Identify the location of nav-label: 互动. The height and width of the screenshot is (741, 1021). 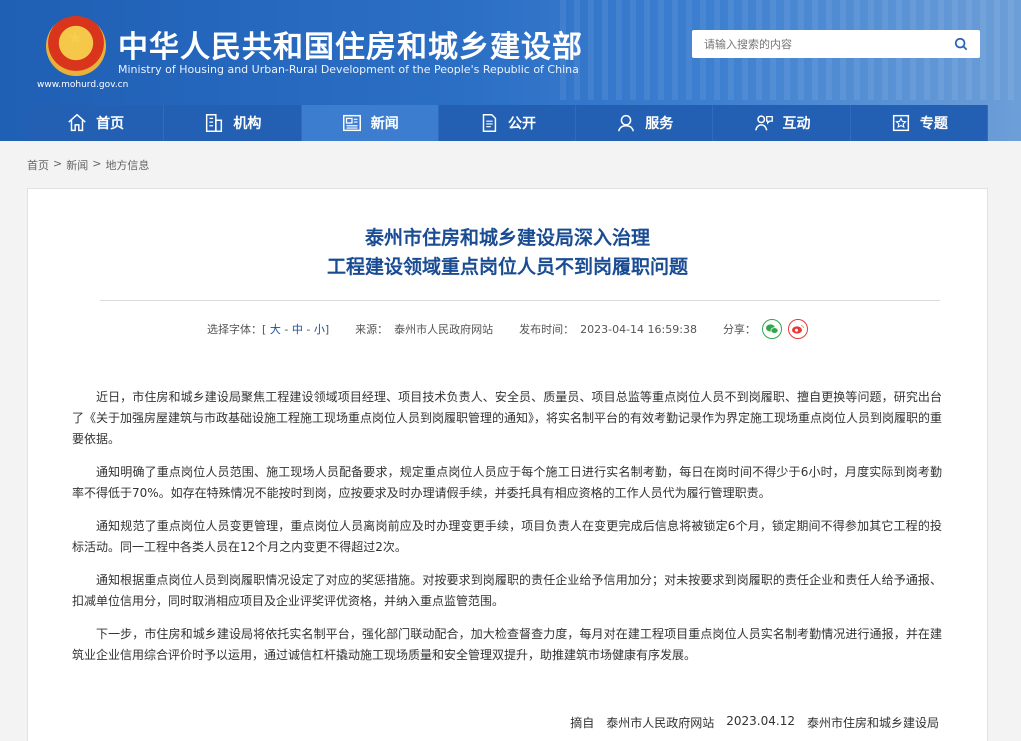
(796, 124).